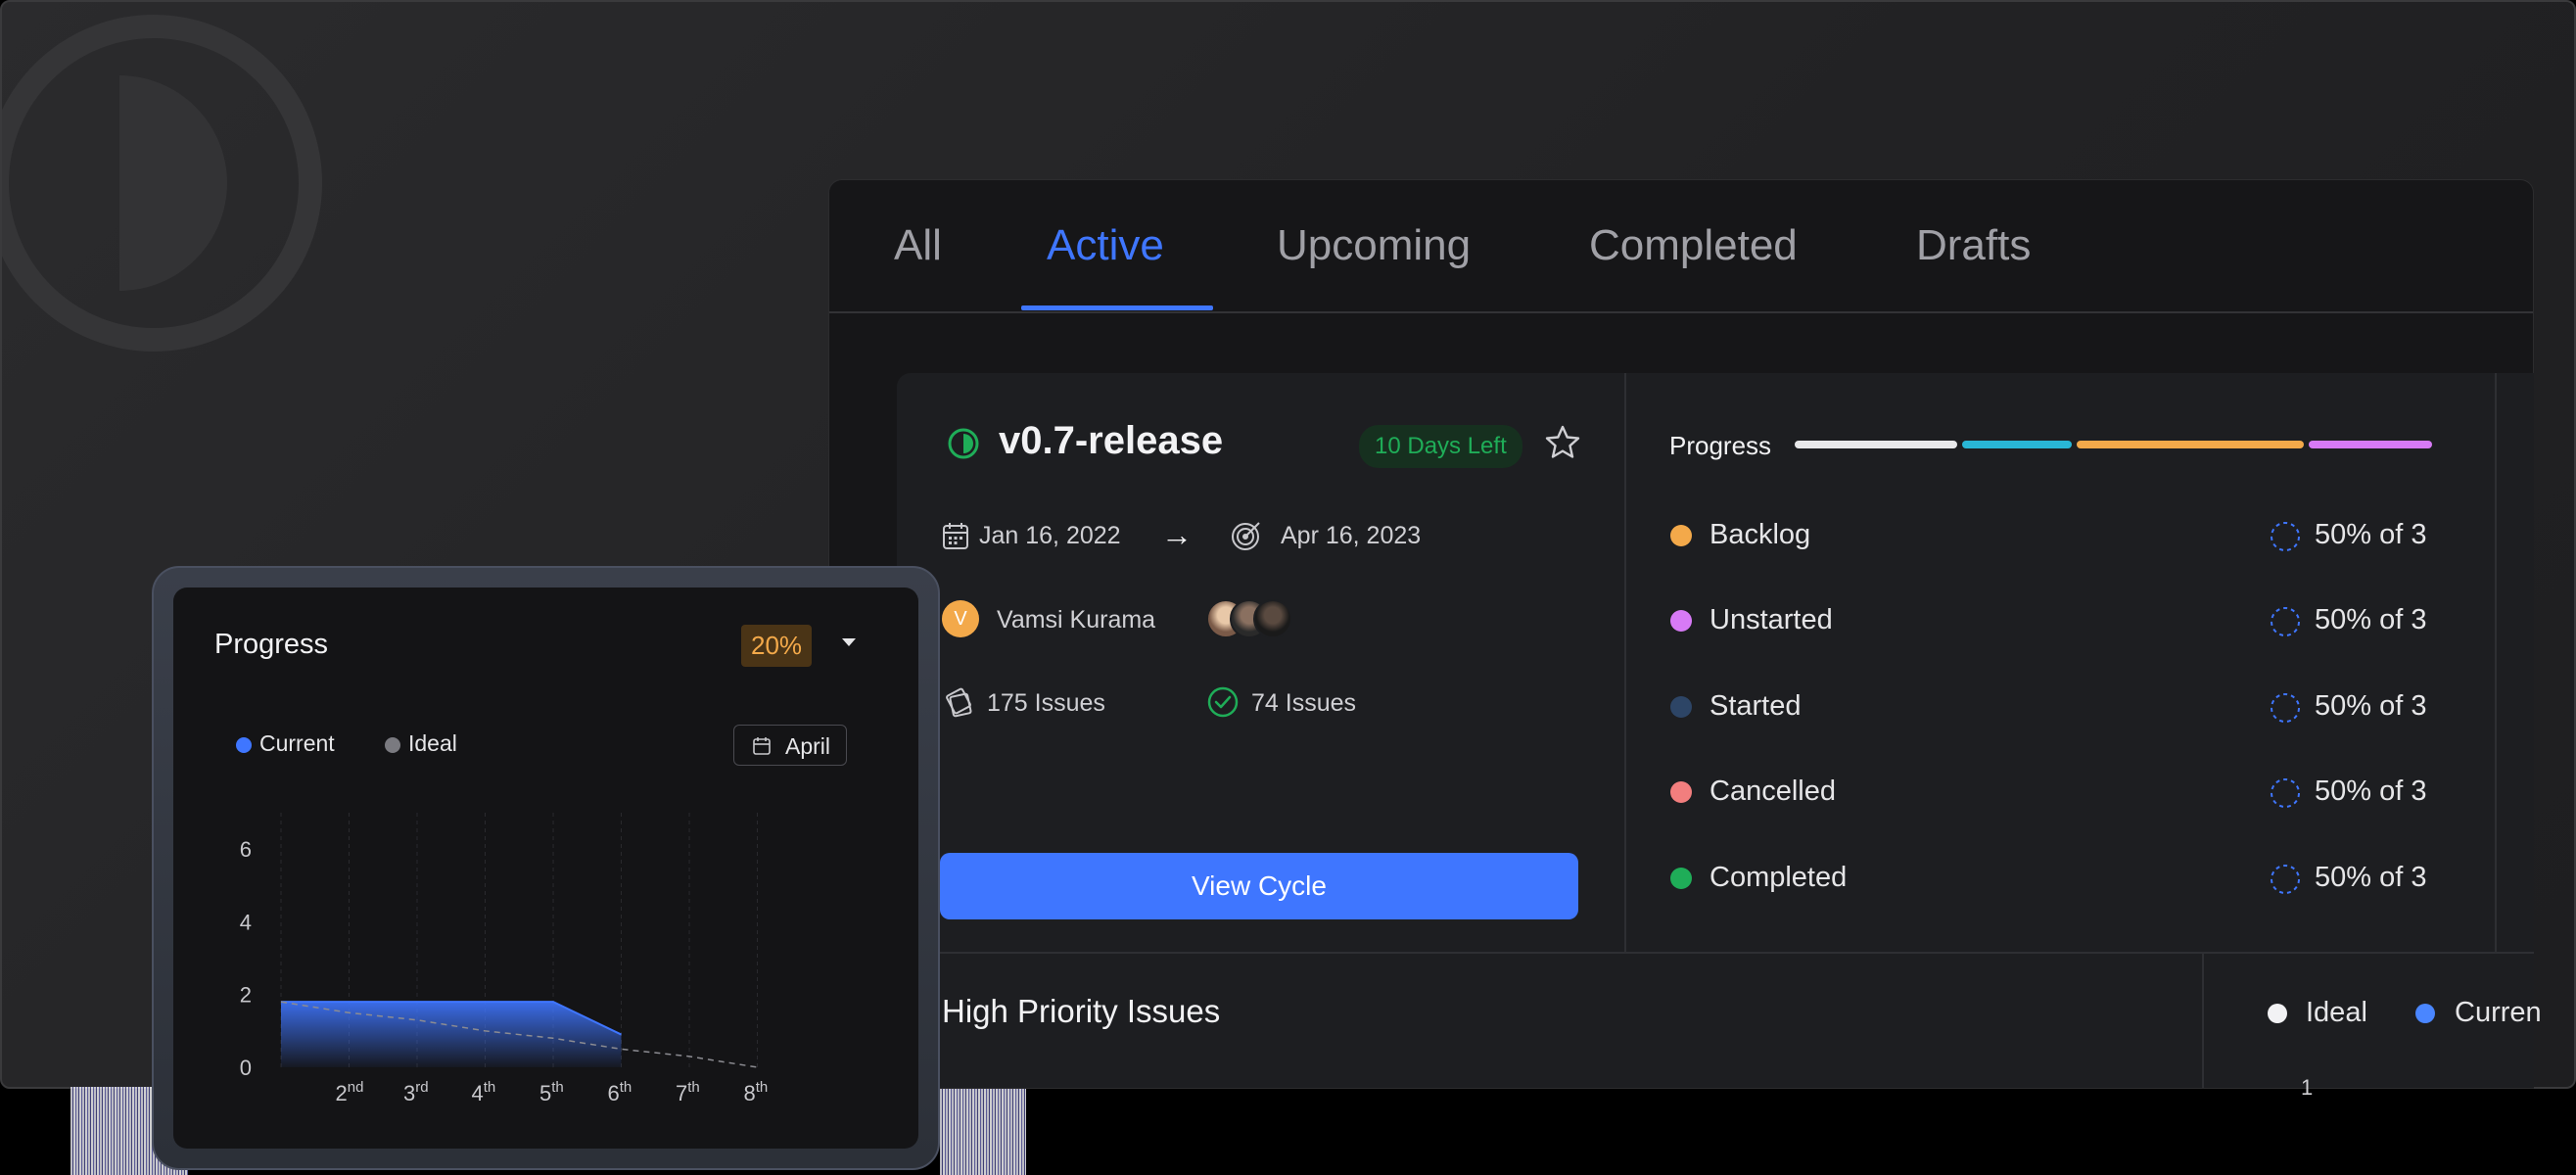 The width and height of the screenshot is (2576, 1175). I want to click on cancelled-dot, so click(1681, 792).